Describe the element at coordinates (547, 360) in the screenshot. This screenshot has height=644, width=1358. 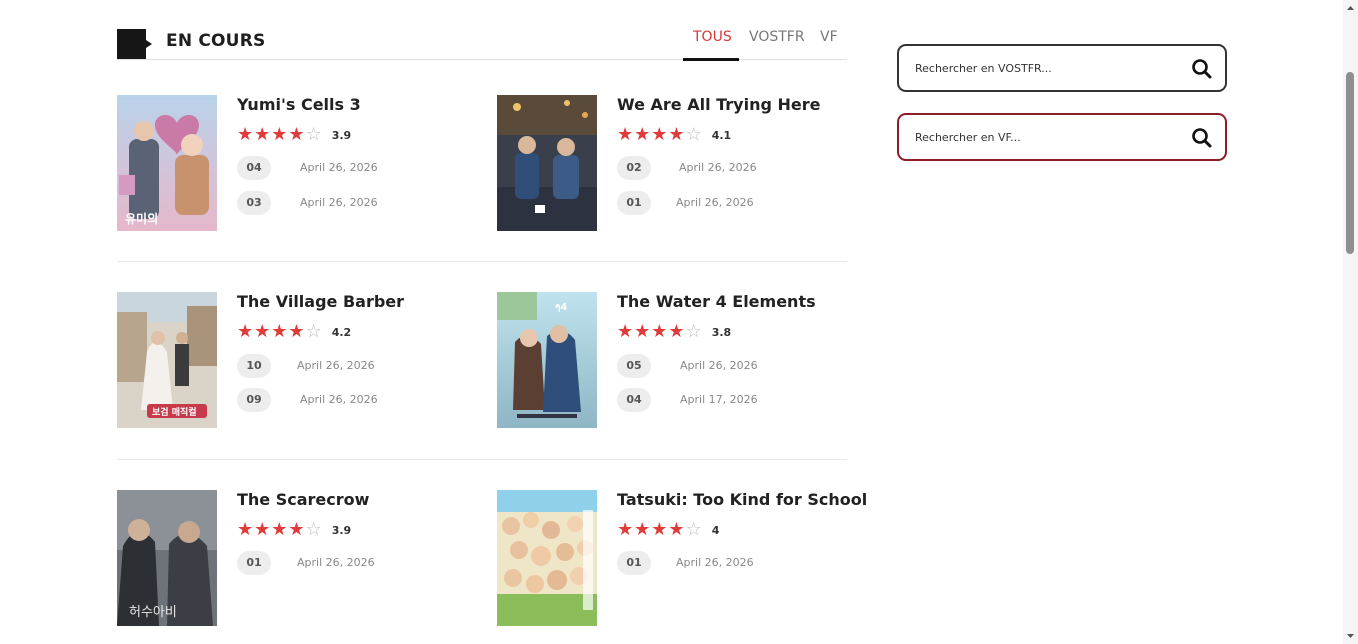
I see `poster-image: ๆ4` at that location.